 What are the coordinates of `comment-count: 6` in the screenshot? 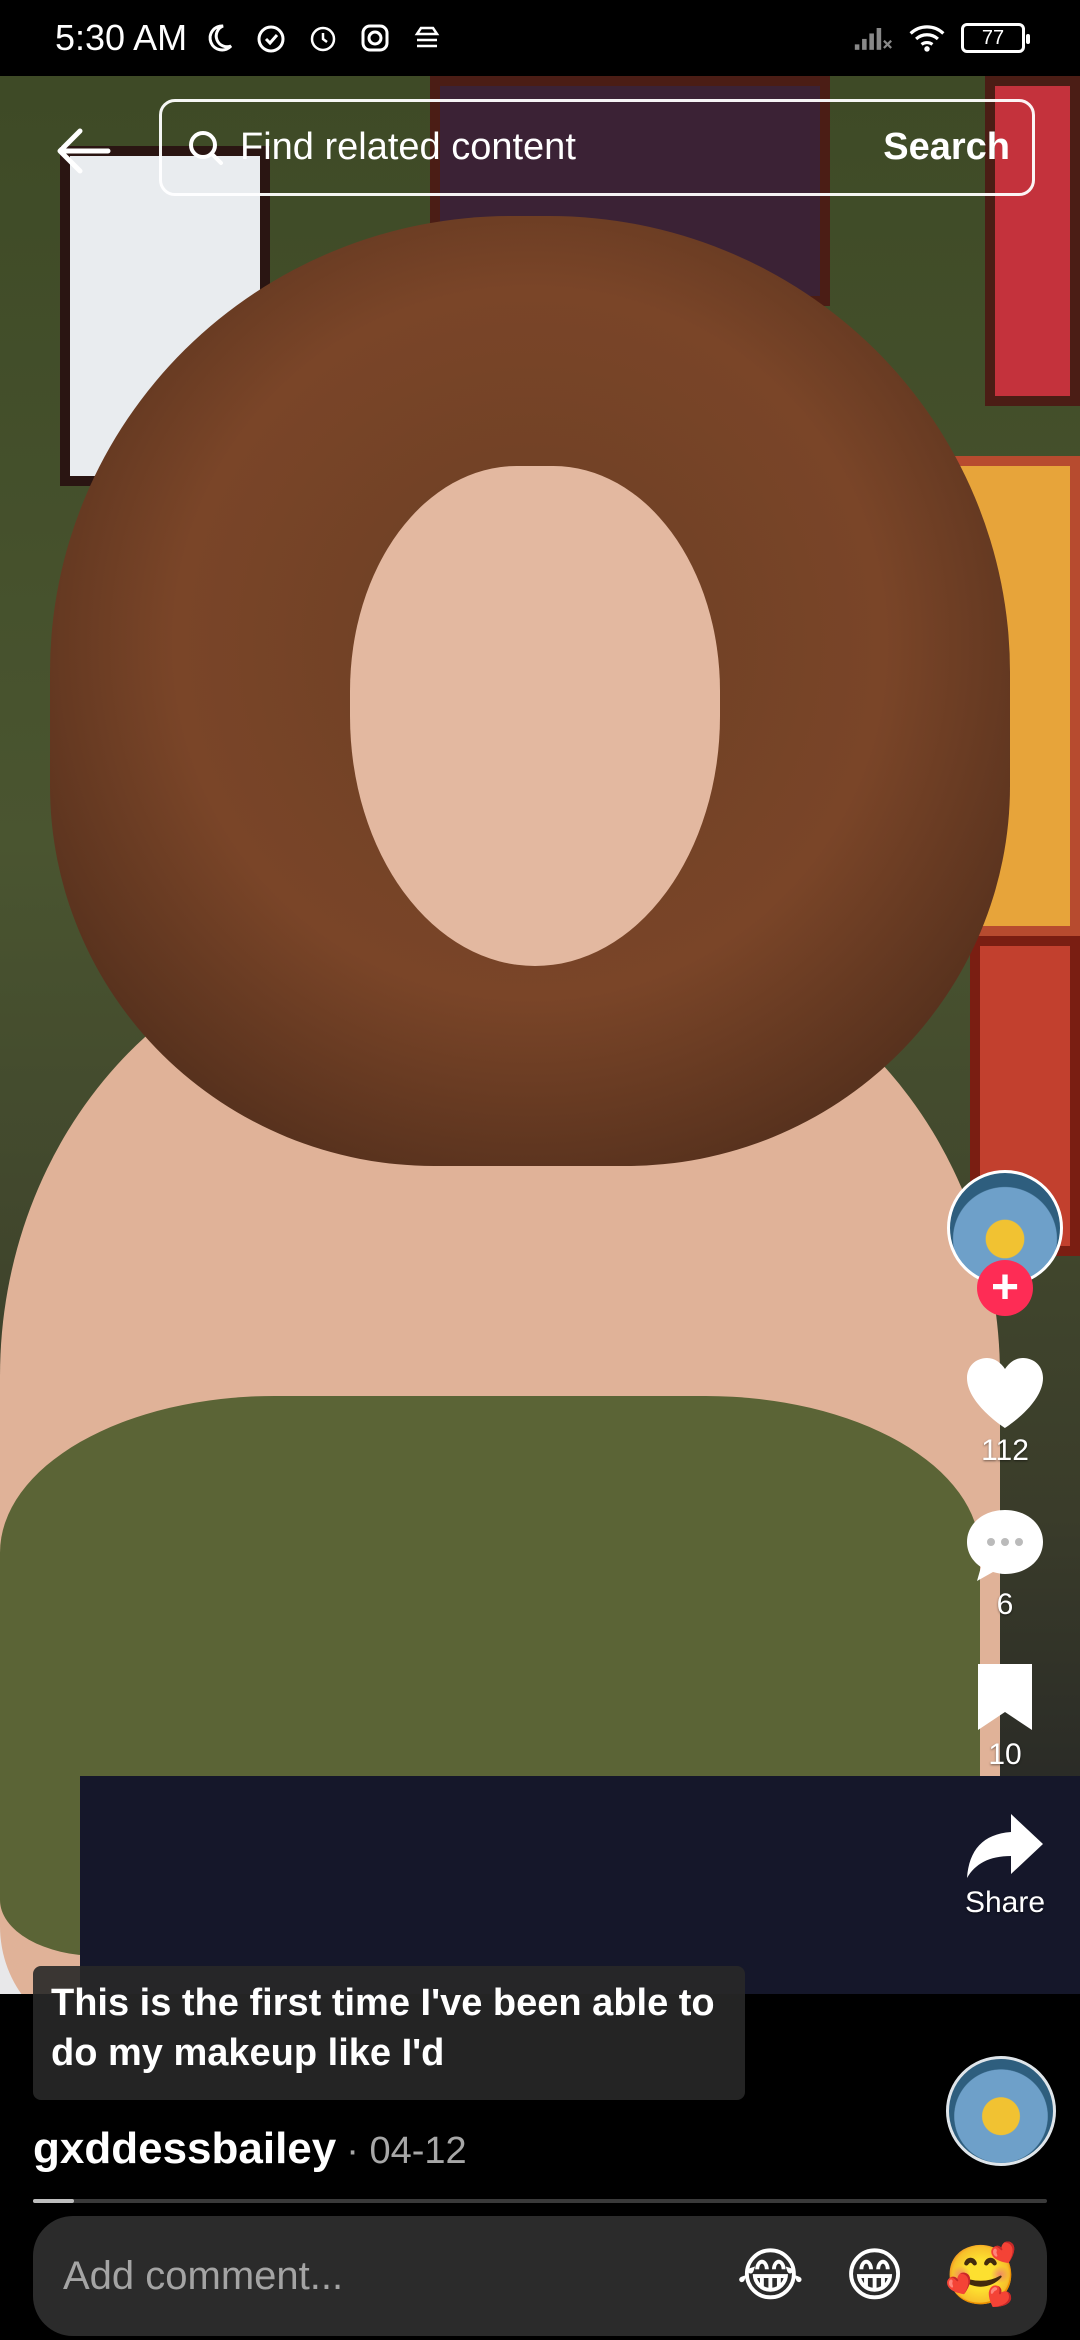 It's located at (1005, 1604).